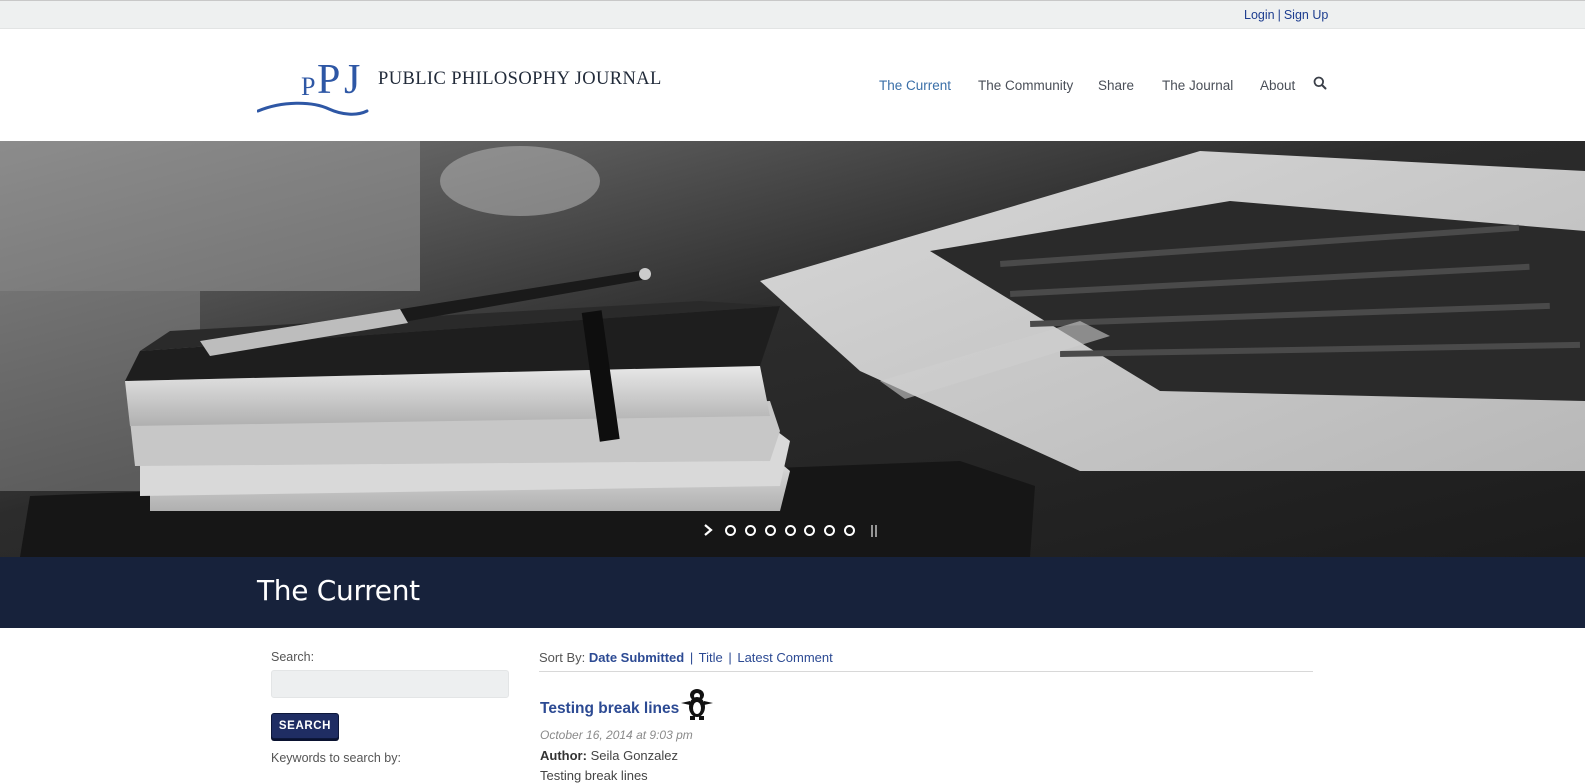  Describe the element at coordinates (634, 755) in the screenshot. I see `post-author-name: Seila Gonzalez` at that location.